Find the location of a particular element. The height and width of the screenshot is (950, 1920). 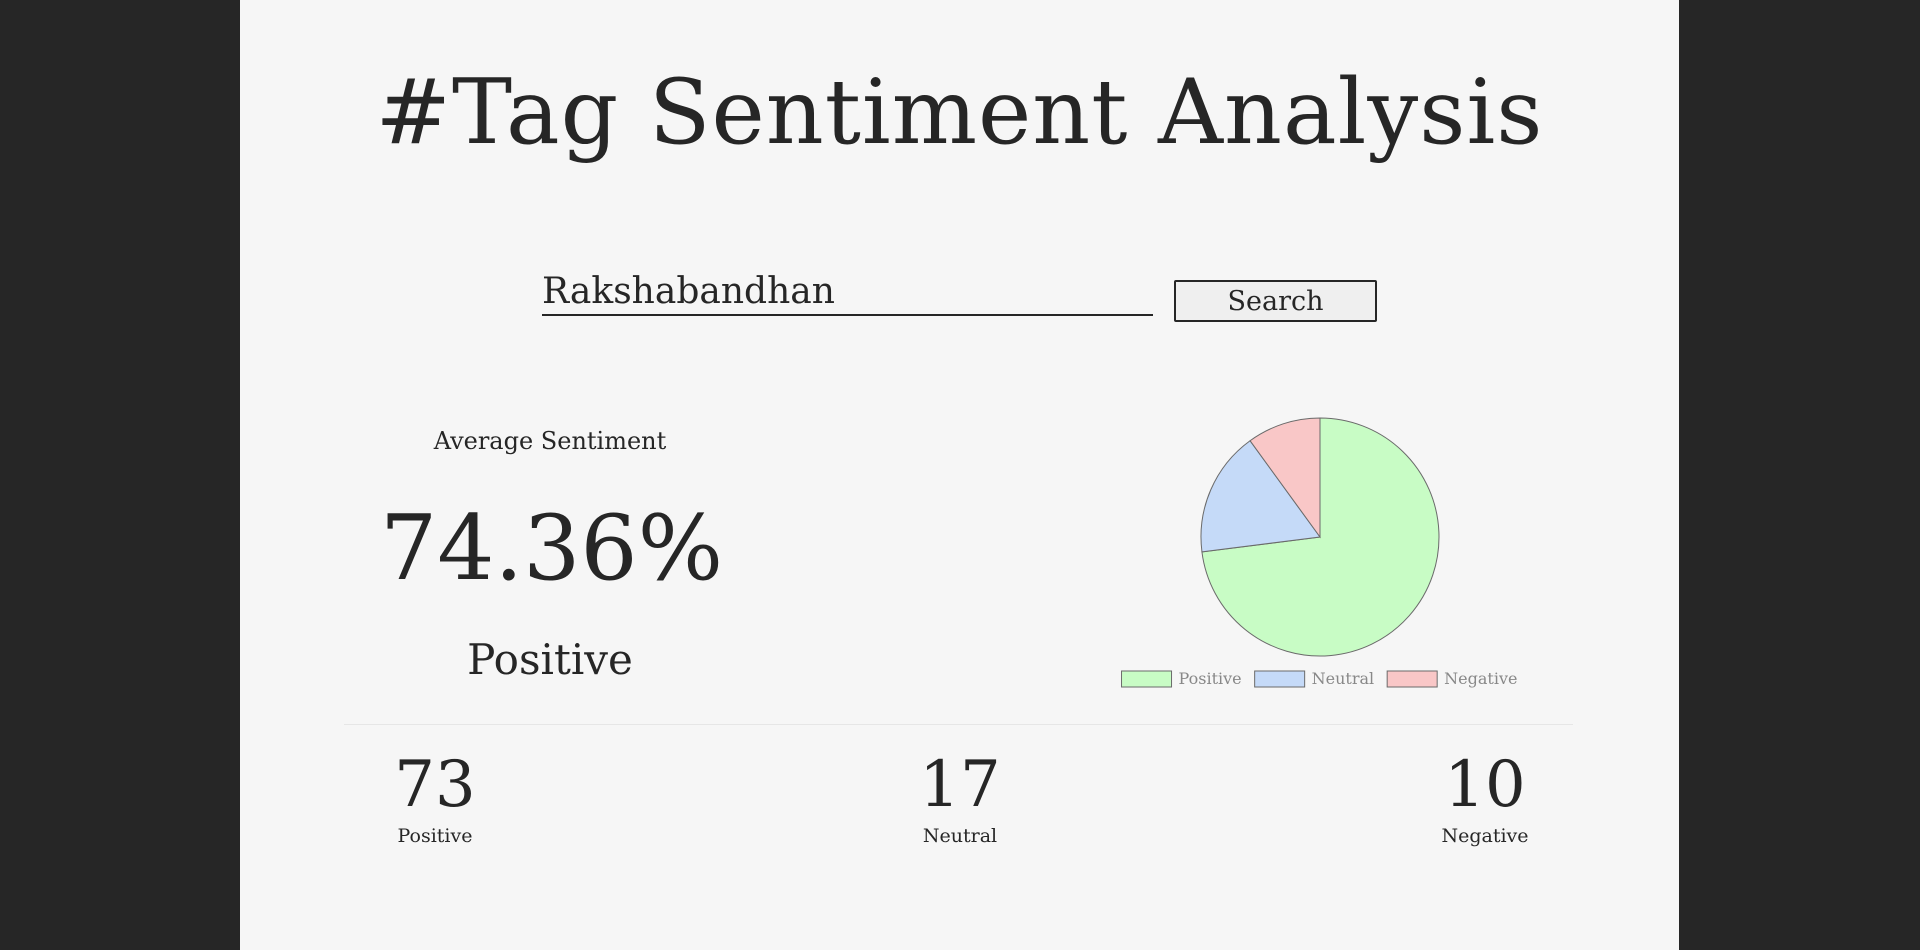

pie-slices is located at coordinates (1320, 537).